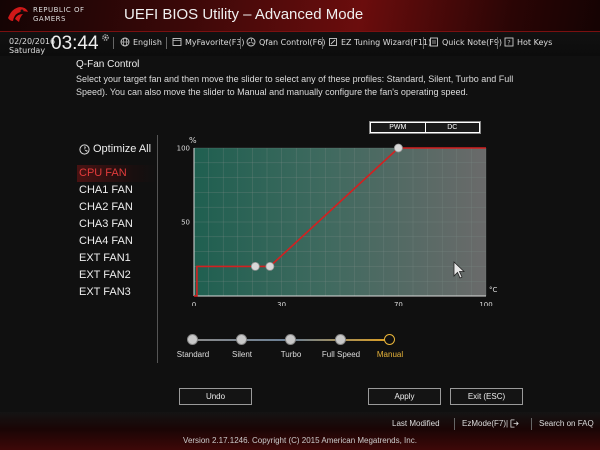 The height and width of the screenshot is (450, 600). Describe the element at coordinates (27, 50) in the screenshot. I see `weekday-readout: Saturday` at that location.